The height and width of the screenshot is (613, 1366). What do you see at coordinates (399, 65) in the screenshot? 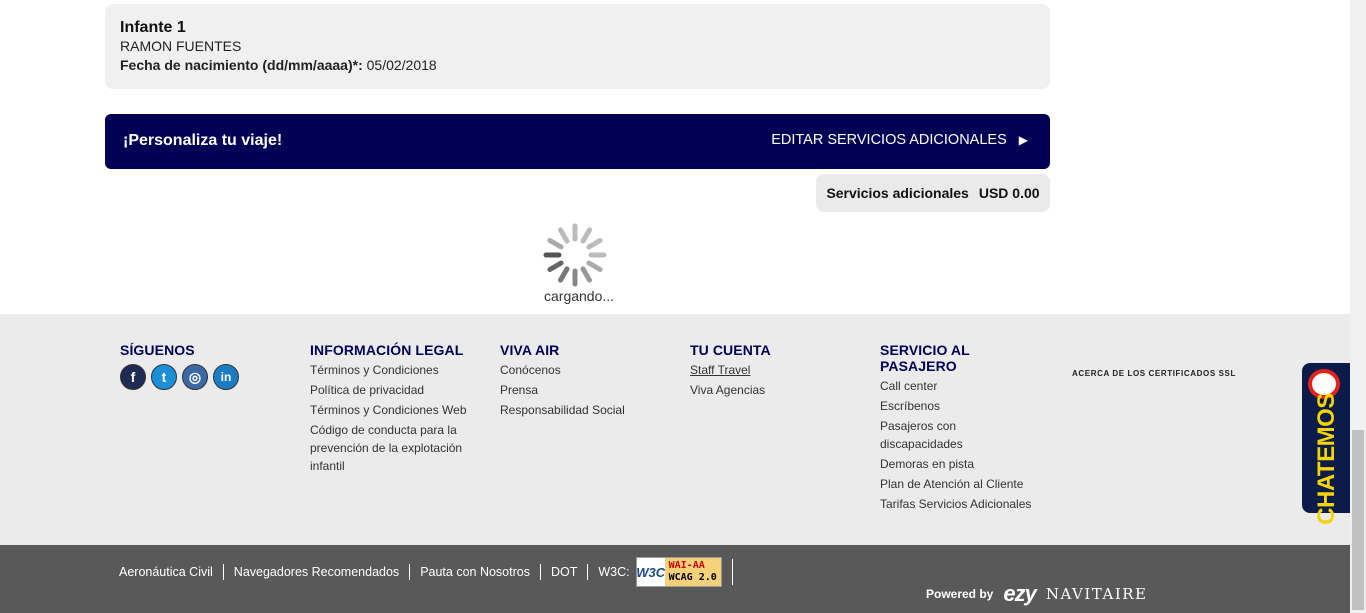
I see `dob-value: 05/02/2018` at bounding box center [399, 65].